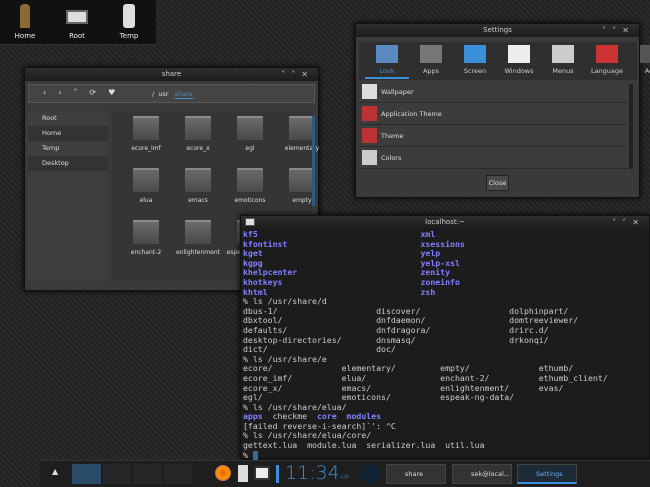  What do you see at coordinates (25, 16) in the screenshot?
I see `home-icon` at bounding box center [25, 16].